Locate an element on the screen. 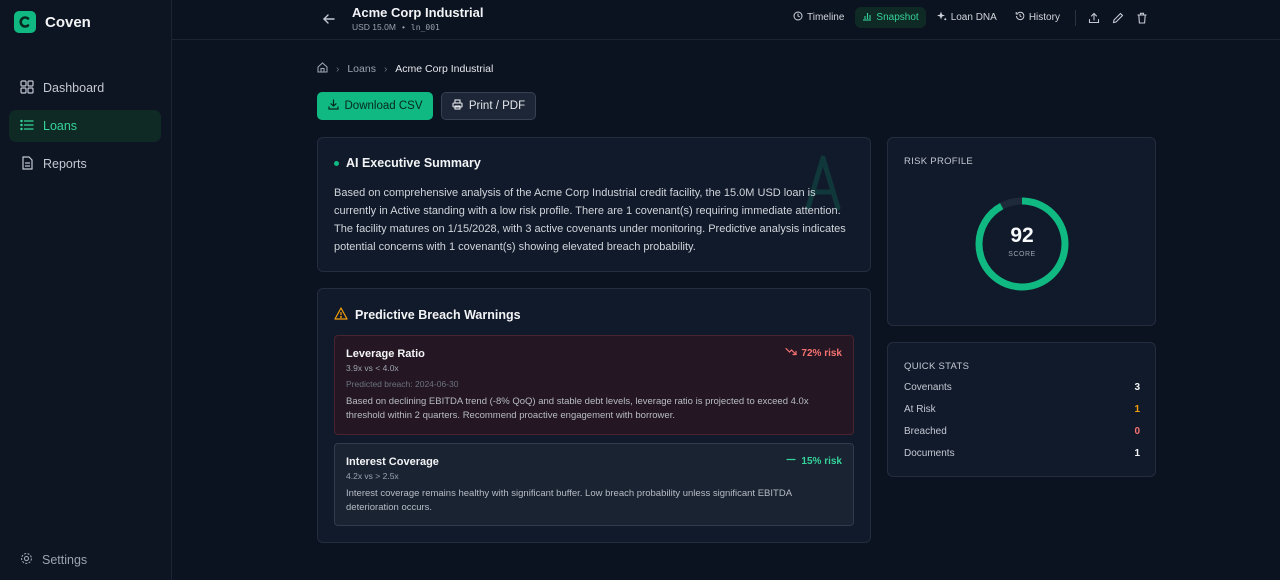  risk-score-label: SCORE is located at coordinates (1022, 254).